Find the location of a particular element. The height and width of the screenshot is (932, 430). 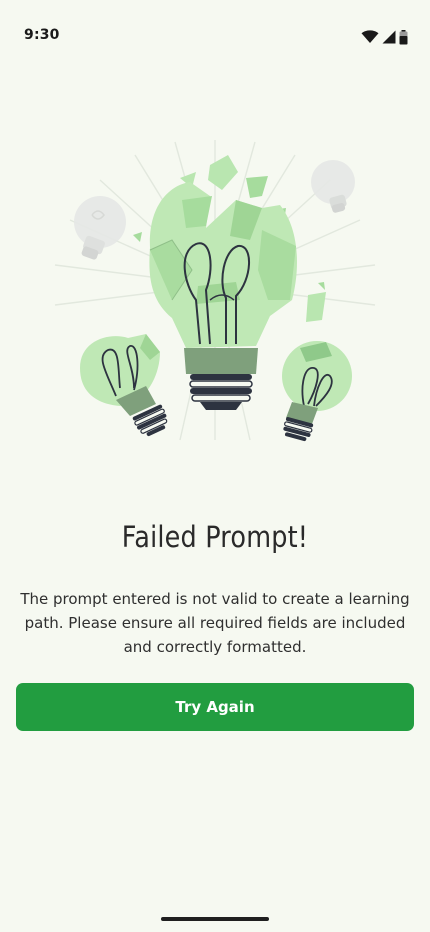

status-icons is located at coordinates (384, 37).